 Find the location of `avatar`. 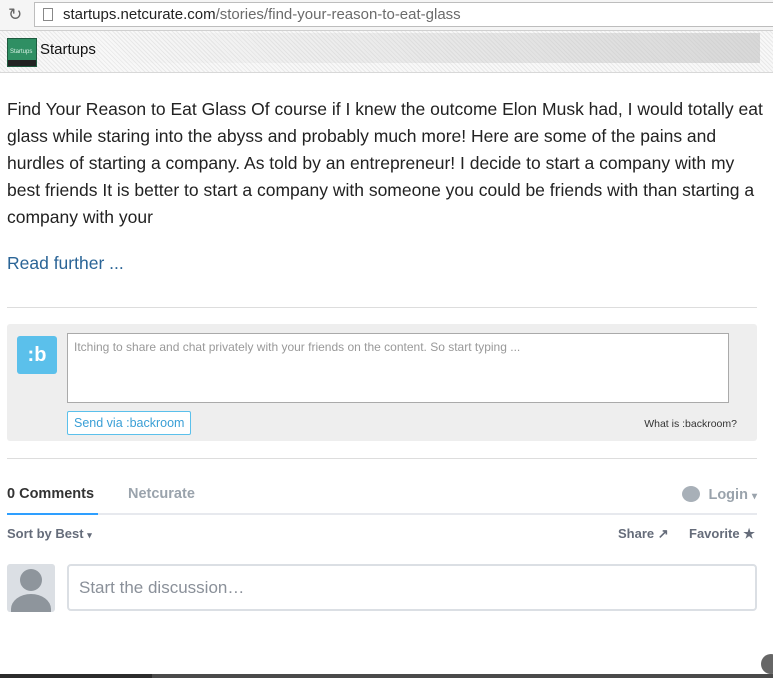

avatar is located at coordinates (31, 588).